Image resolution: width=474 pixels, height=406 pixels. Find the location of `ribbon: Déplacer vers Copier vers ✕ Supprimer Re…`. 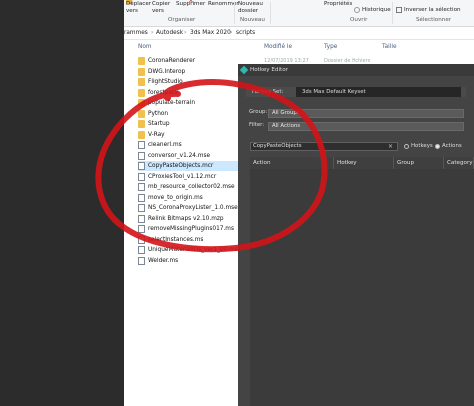

ribbon: Déplacer vers Copier vers ✕ Supprimer Re… is located at coordinates (299, 13).